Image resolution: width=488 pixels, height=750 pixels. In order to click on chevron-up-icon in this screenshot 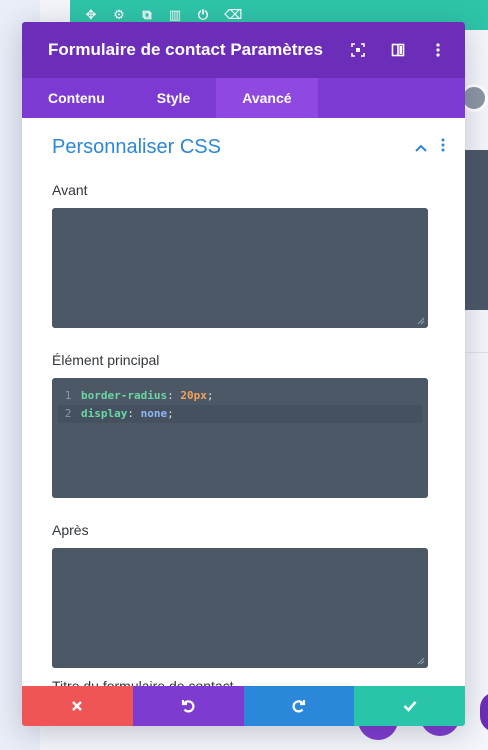, I will do `click(421, 146)`.